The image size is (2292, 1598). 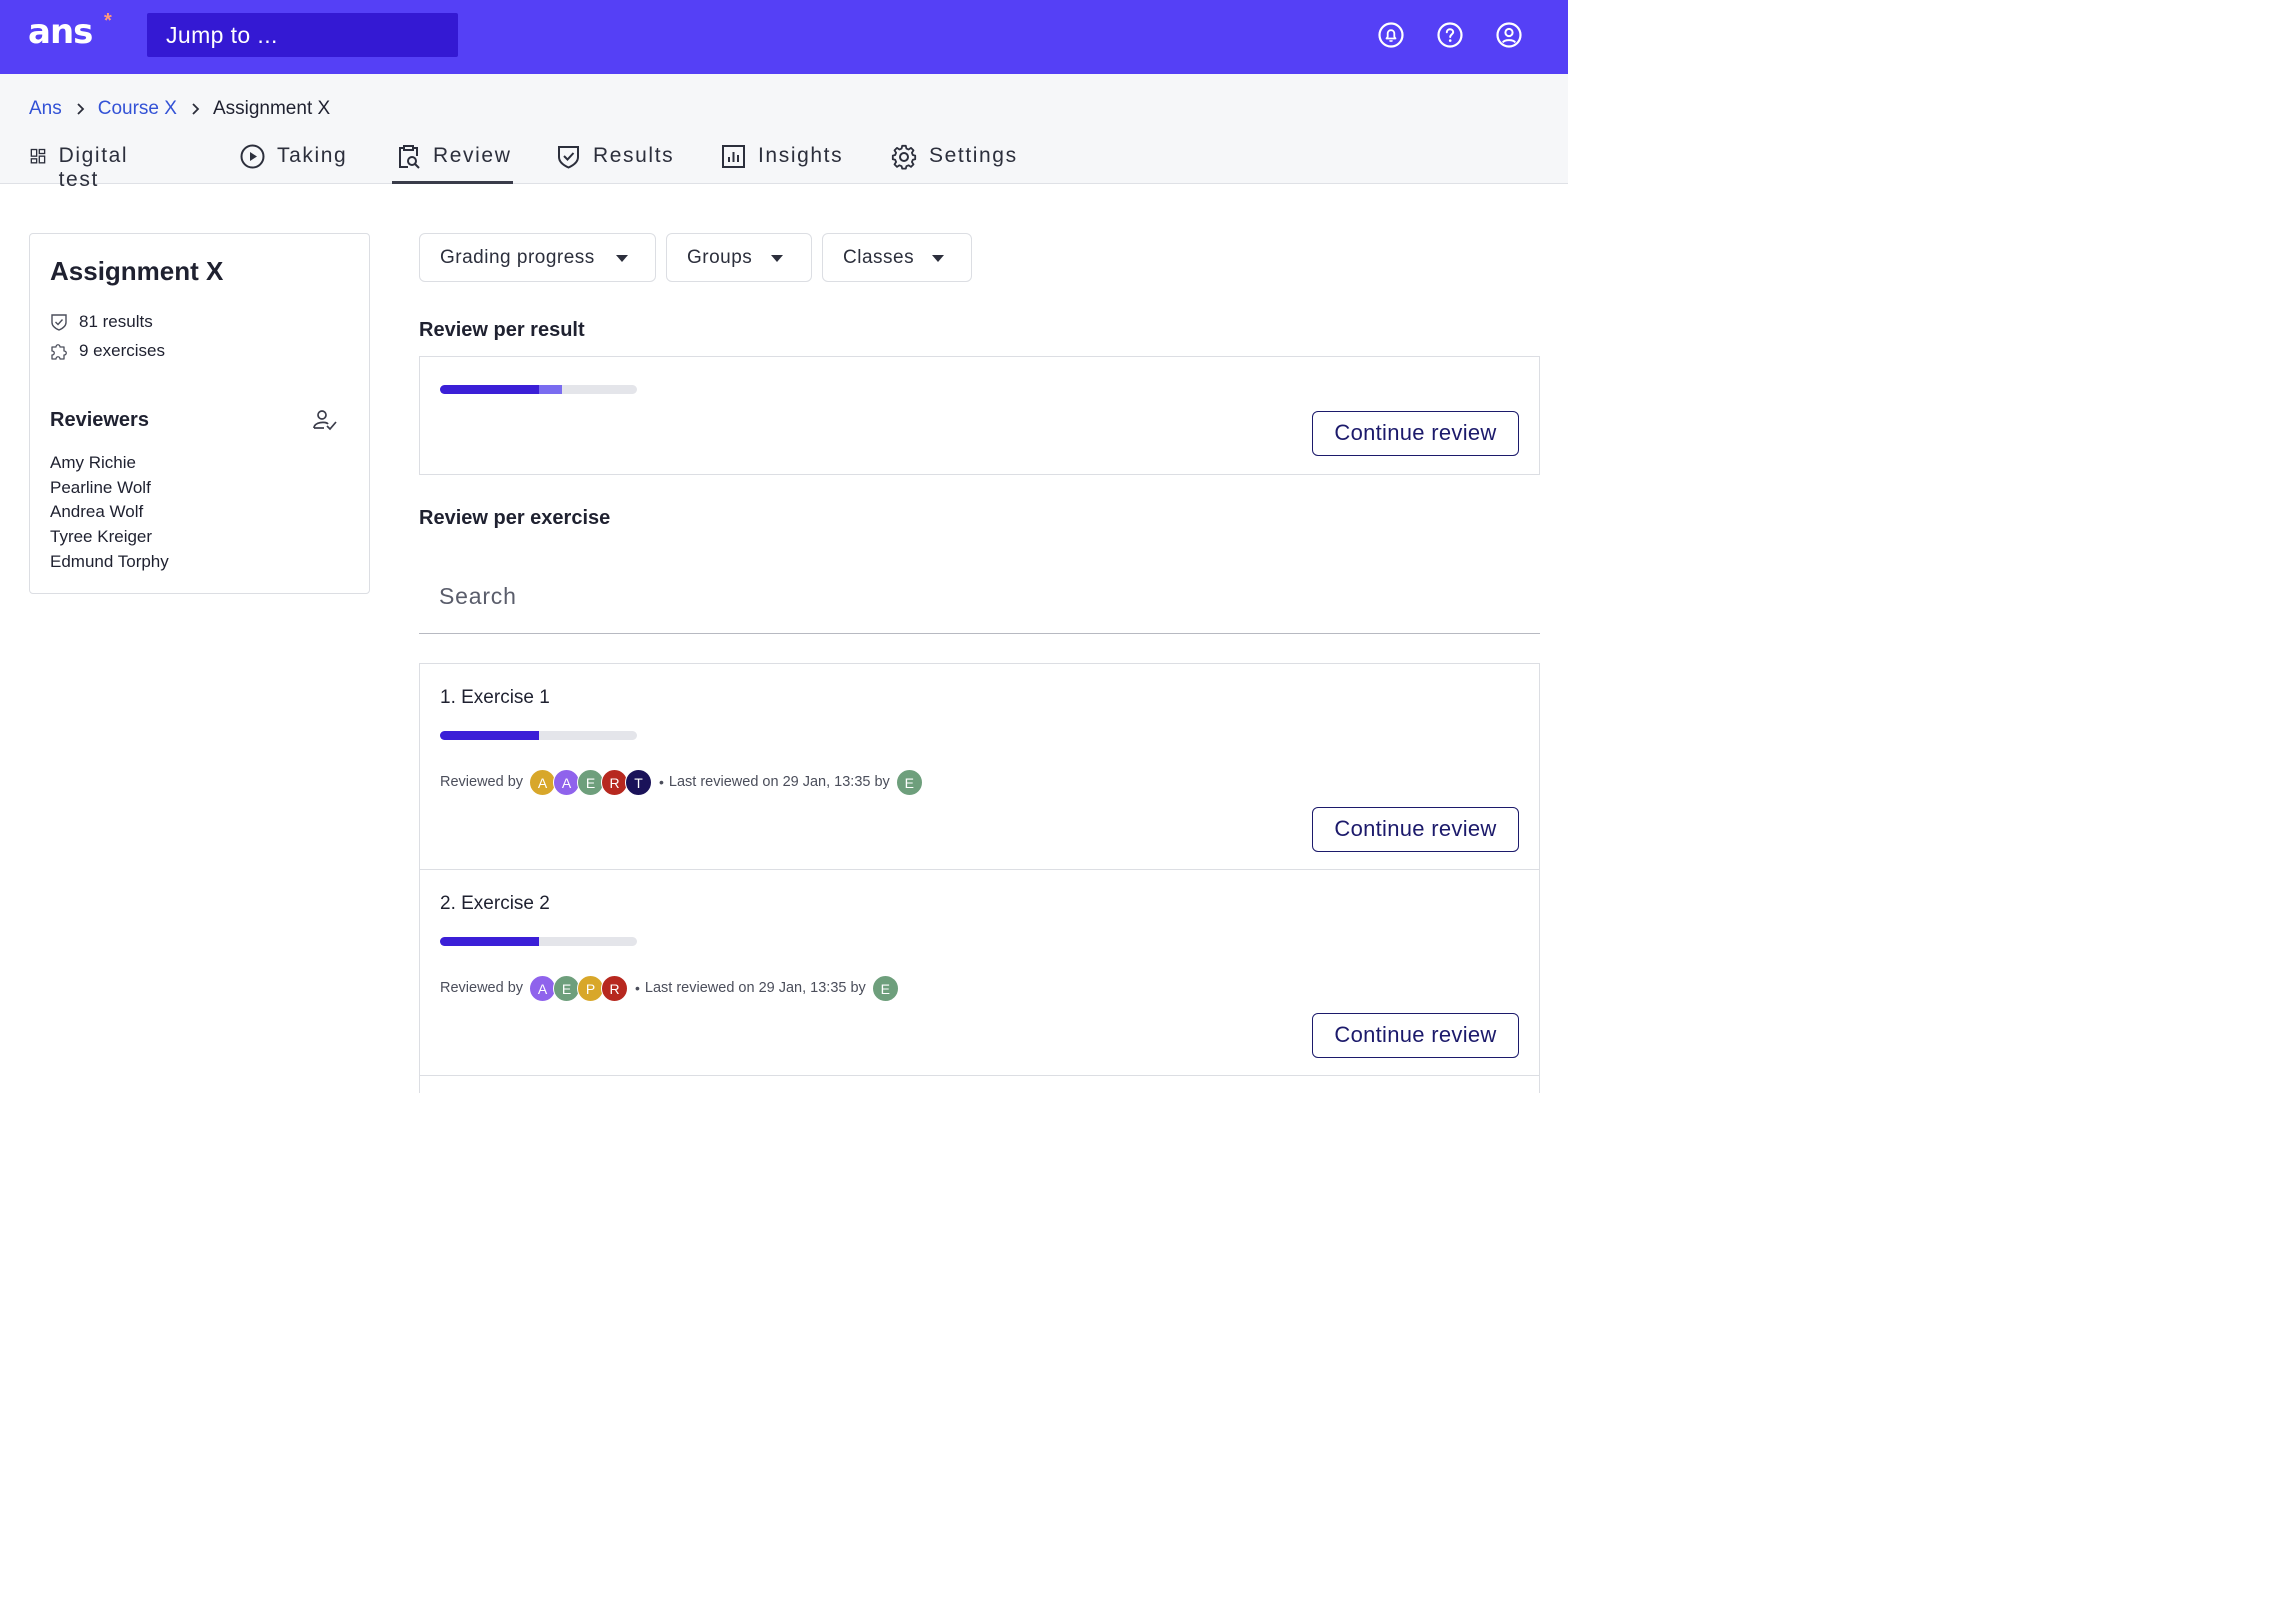 What do you see at coordinates (733, 156) in the screenshot?
I see `bar-chart-icon` at bounding box center [733, 156].